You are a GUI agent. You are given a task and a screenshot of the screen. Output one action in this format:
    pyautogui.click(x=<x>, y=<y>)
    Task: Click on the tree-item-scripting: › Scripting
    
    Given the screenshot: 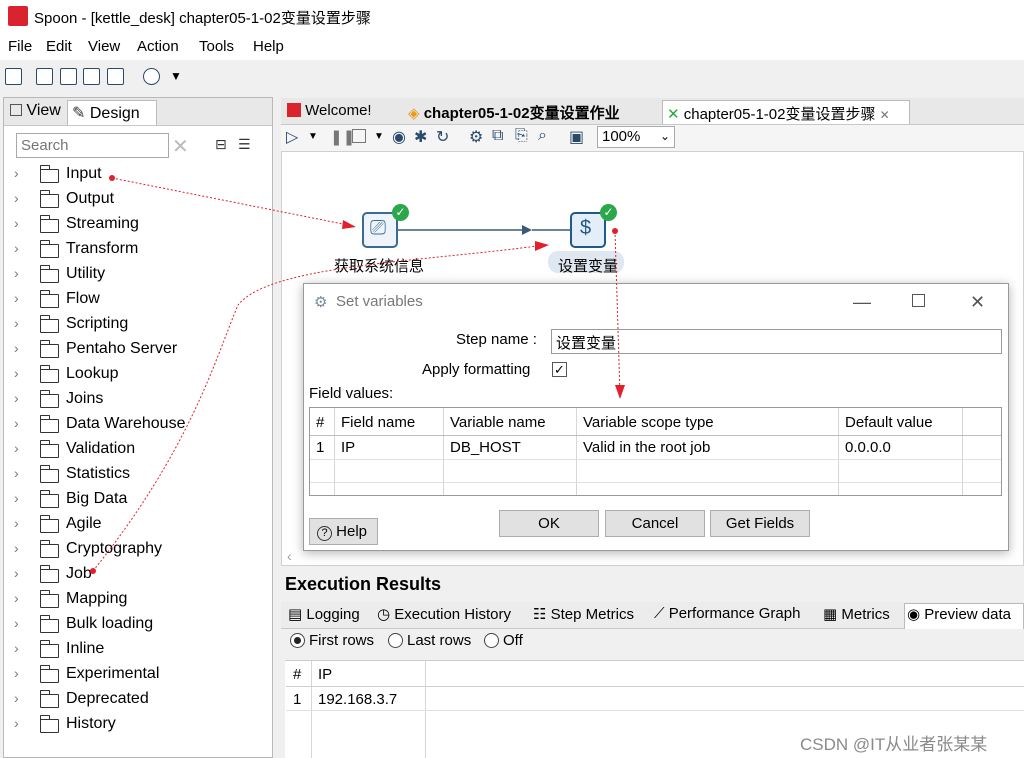 What is the action you would take?
    pyautogui.click(x=139, y=326)
    